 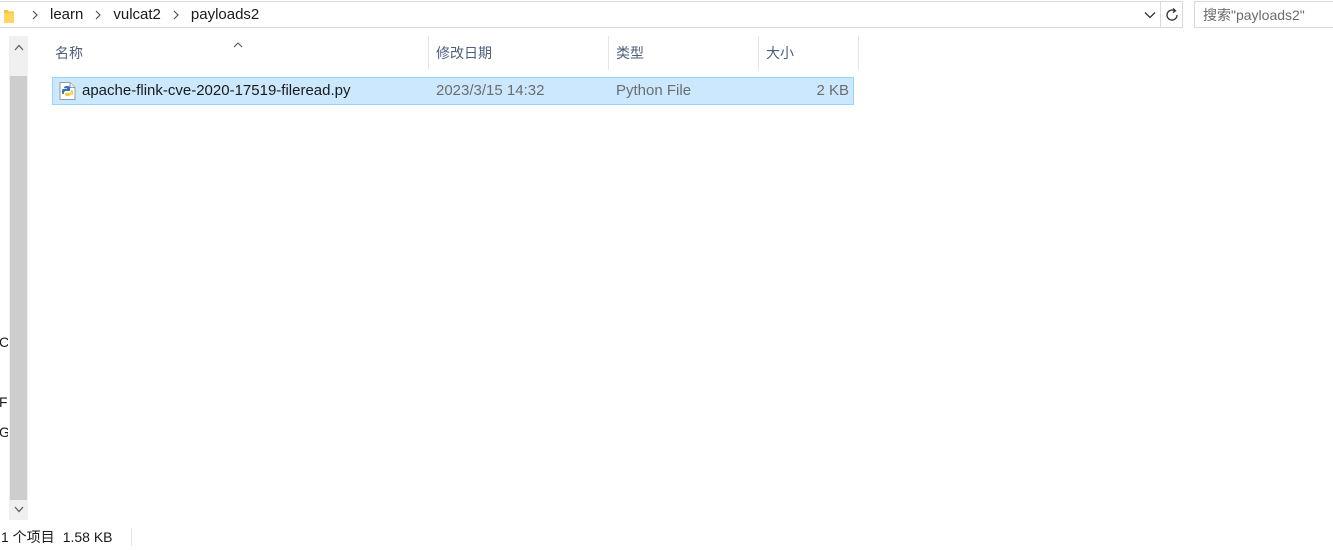 What do you see at coordinates (216, 91) in the screenshot?
I see `file-name: apache-flink-cve-2020-17519-fileread.py` at bounding box center [216, 91].